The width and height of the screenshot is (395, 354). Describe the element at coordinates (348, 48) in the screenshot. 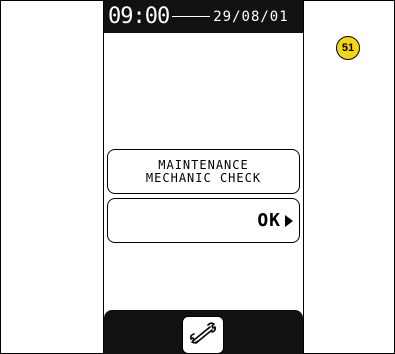

I see `step-number-badge: 51` at that location.